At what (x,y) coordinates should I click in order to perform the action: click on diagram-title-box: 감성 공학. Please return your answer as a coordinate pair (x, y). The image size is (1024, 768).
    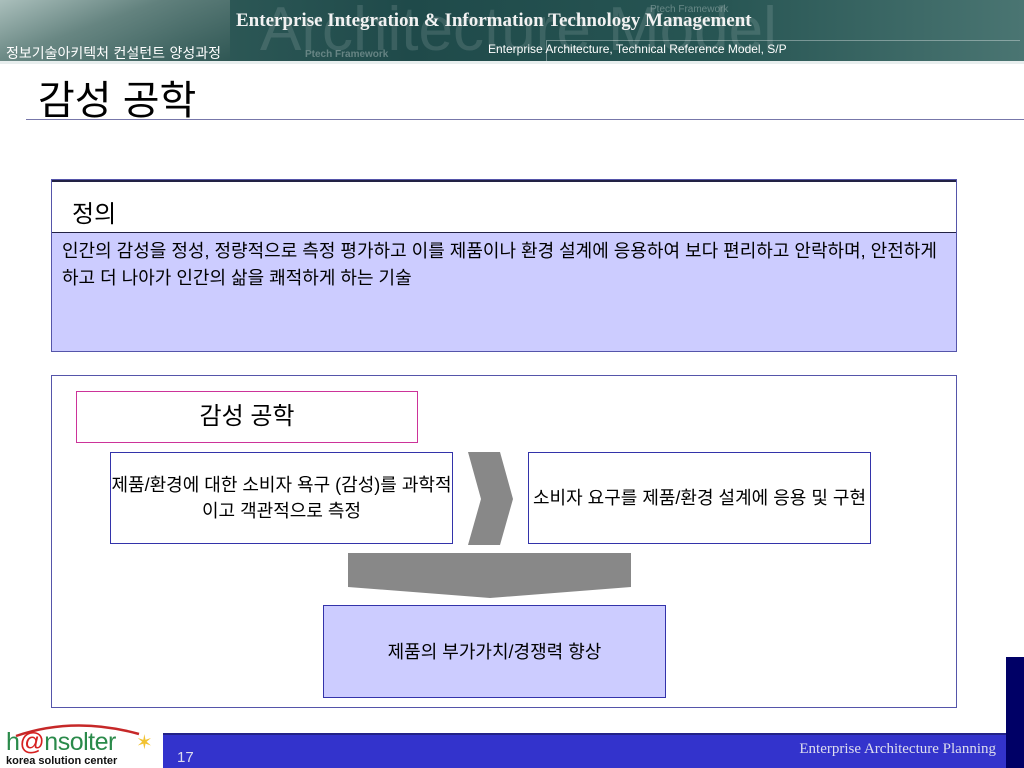
    Looking at the image, I should click on (247, 417).